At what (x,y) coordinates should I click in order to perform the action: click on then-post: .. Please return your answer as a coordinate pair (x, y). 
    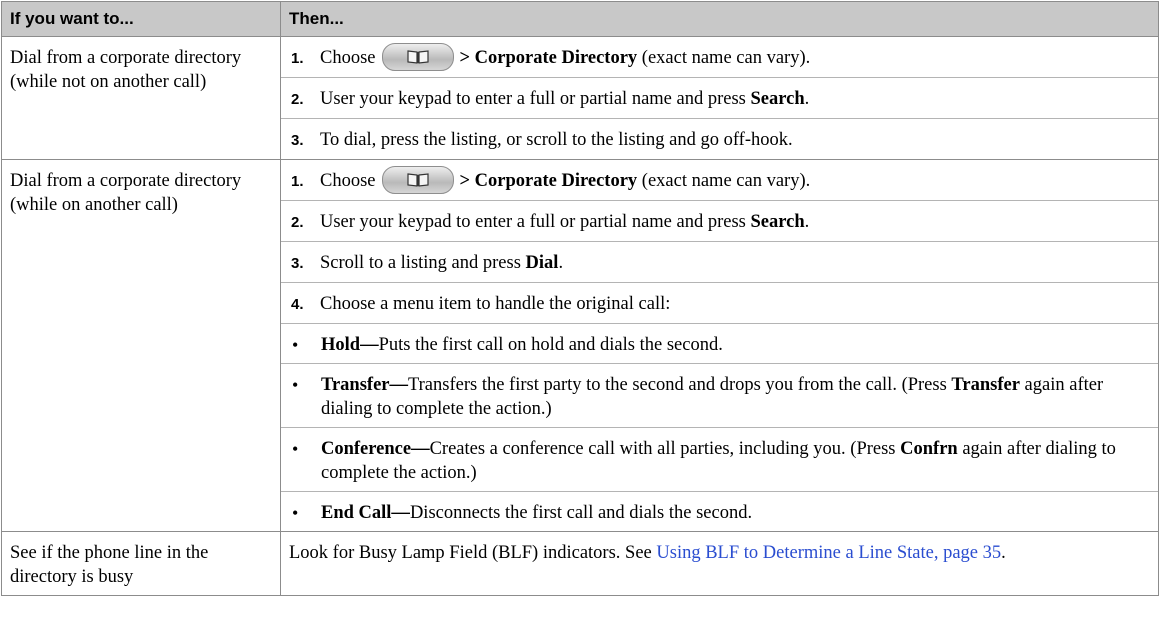
    Looking at the image, I should click on (1003, 553).